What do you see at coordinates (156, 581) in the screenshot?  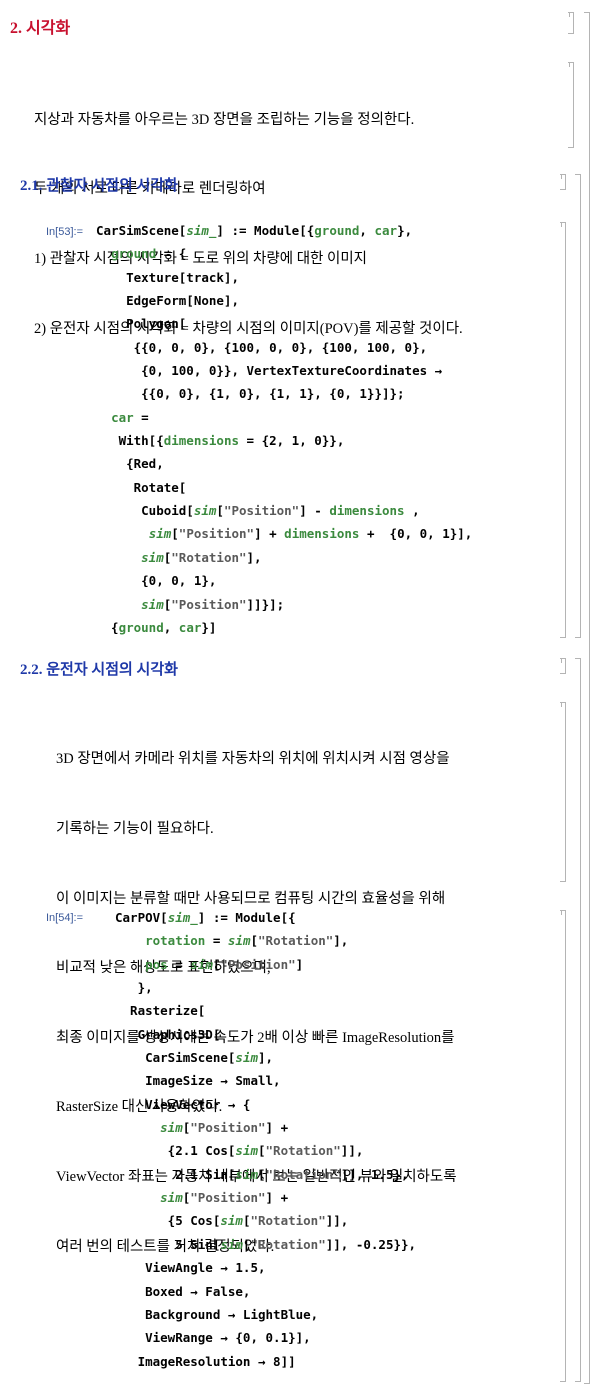 I see `code-line: {0, 0, 1},` at bounding box center [156, 581].